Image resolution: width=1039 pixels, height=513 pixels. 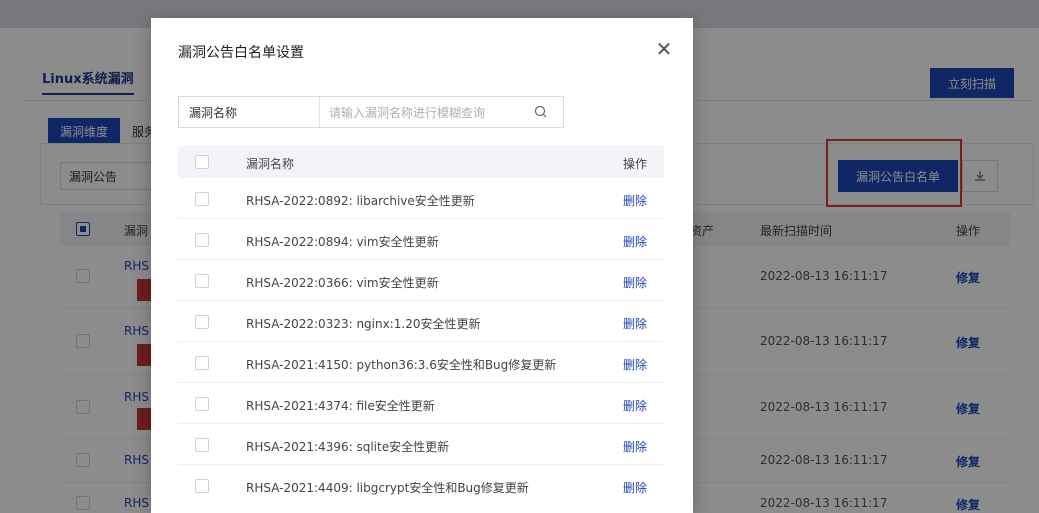 What do you see at coordinates (249, 112) in the screenshot?
I see `search-field-label: 漏洞名称` at bounding box center [249, 112].